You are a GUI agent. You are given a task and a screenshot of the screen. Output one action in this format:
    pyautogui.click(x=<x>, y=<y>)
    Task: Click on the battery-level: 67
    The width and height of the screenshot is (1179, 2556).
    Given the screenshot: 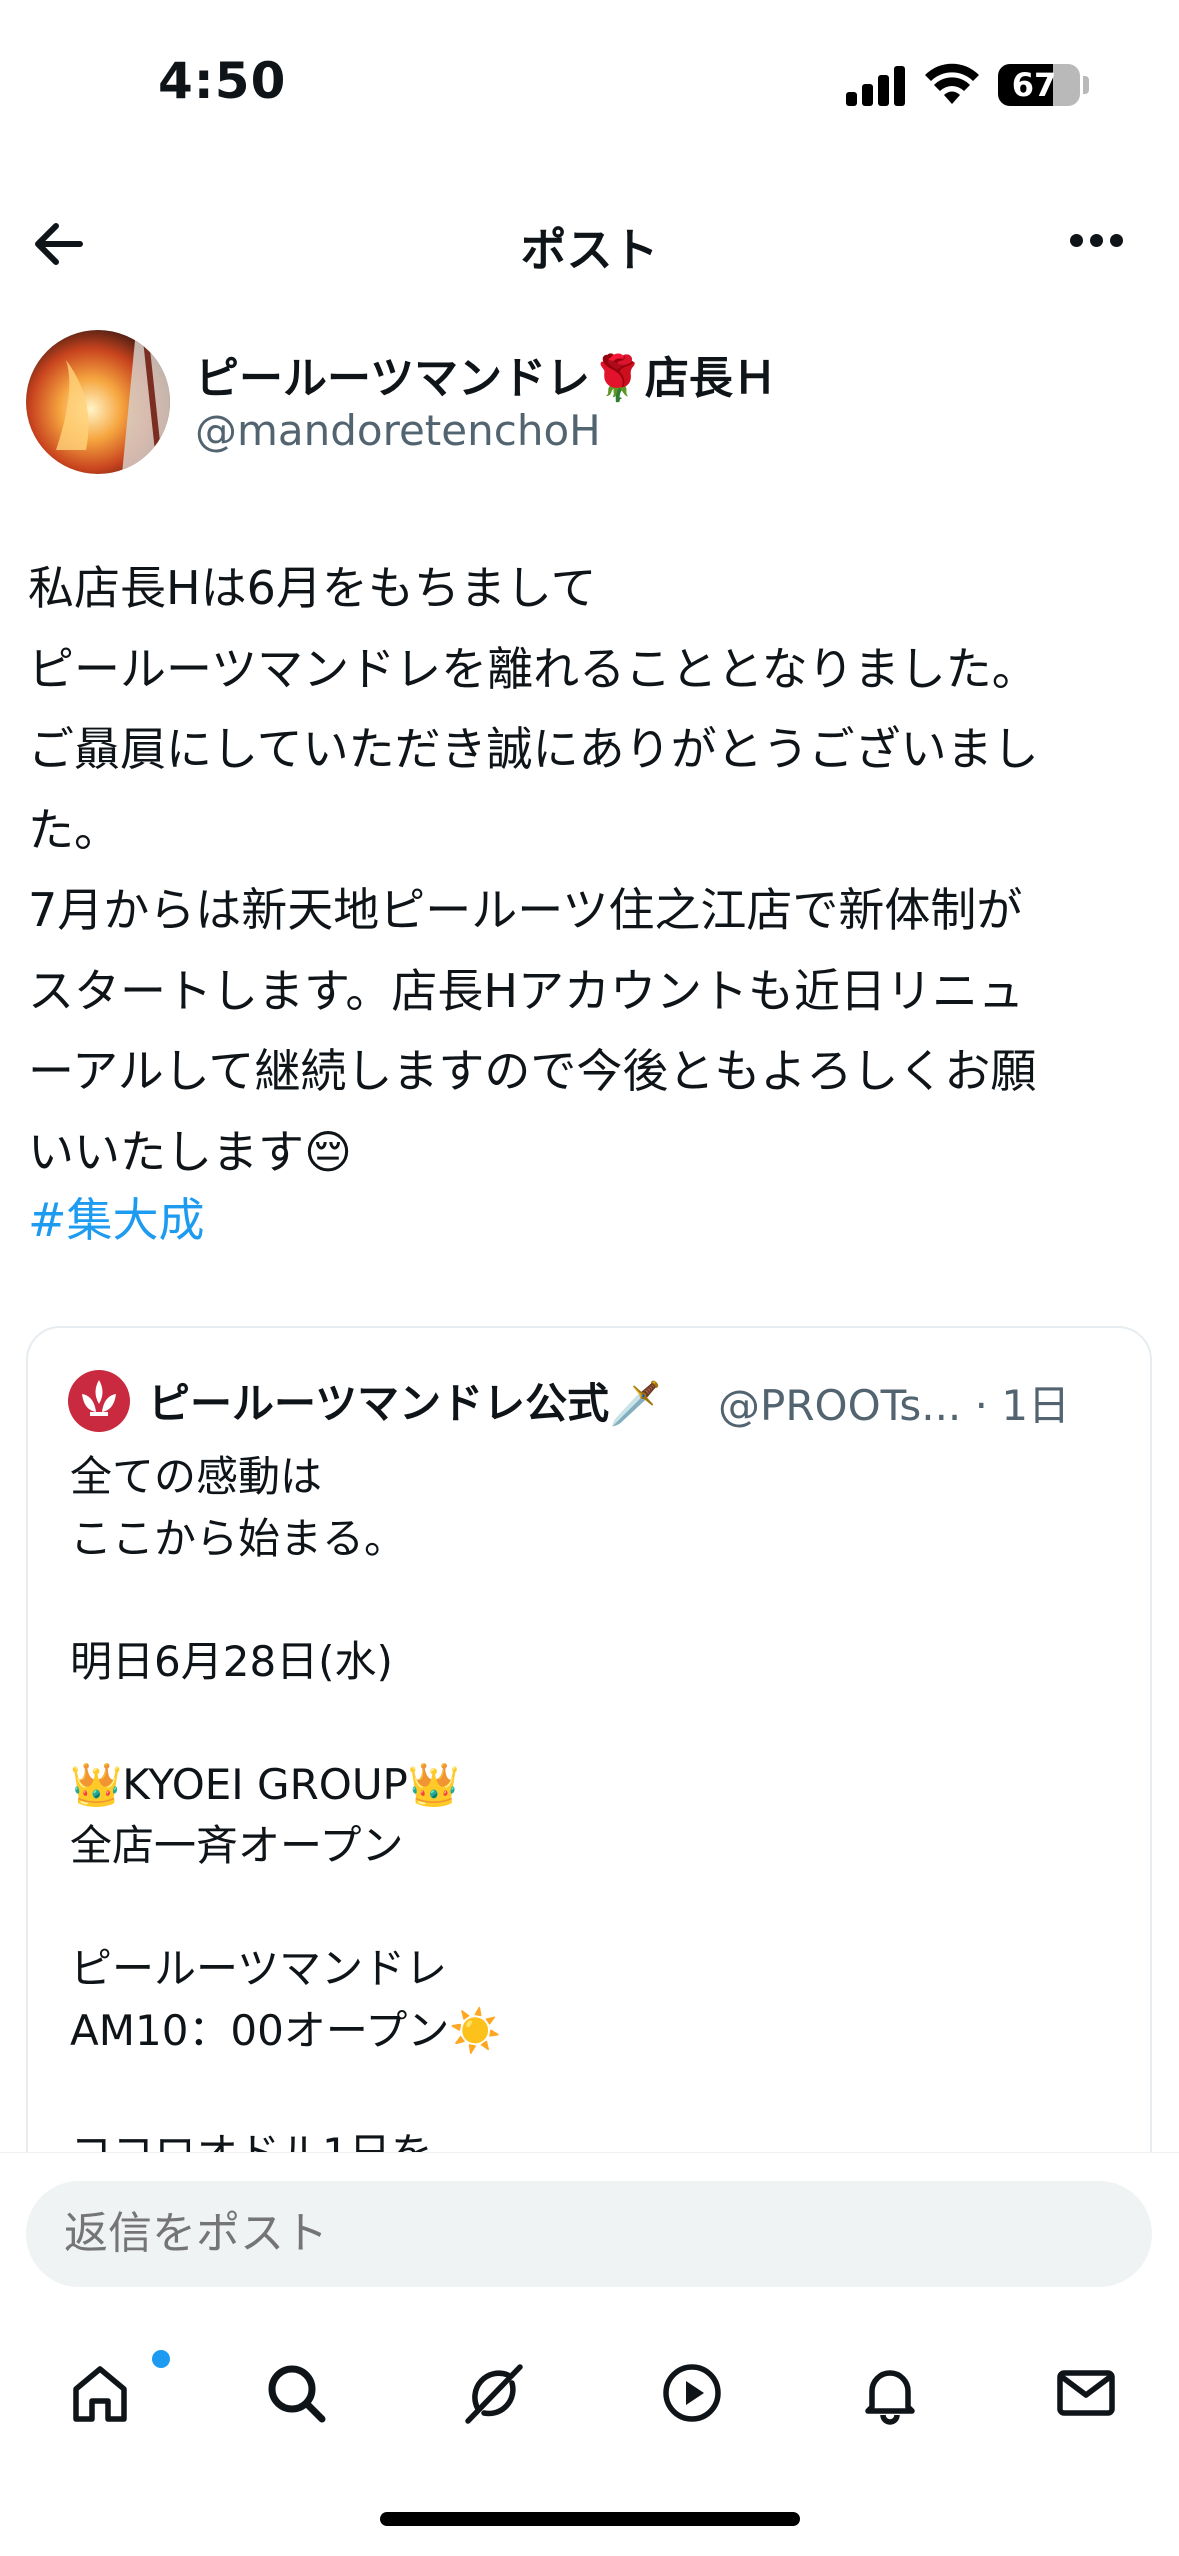 What is the action you would take?
    pyautogui.click(x=1034, y=85)
    